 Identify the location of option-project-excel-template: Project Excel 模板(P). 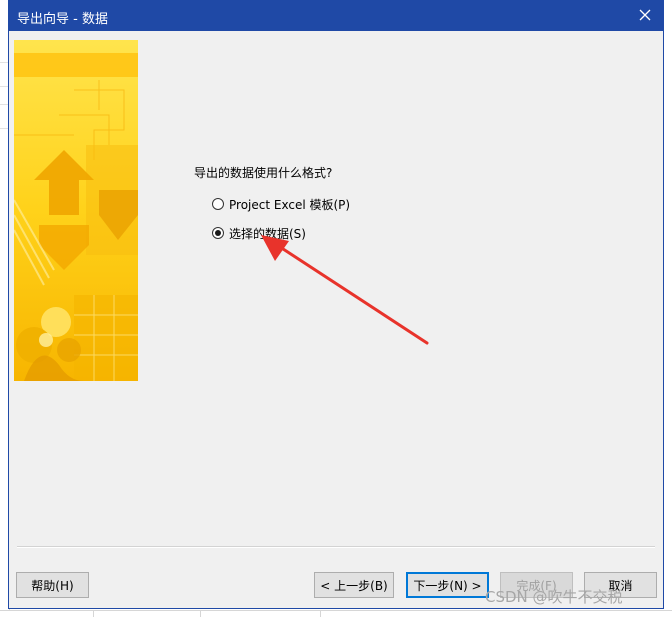
(281, 204).